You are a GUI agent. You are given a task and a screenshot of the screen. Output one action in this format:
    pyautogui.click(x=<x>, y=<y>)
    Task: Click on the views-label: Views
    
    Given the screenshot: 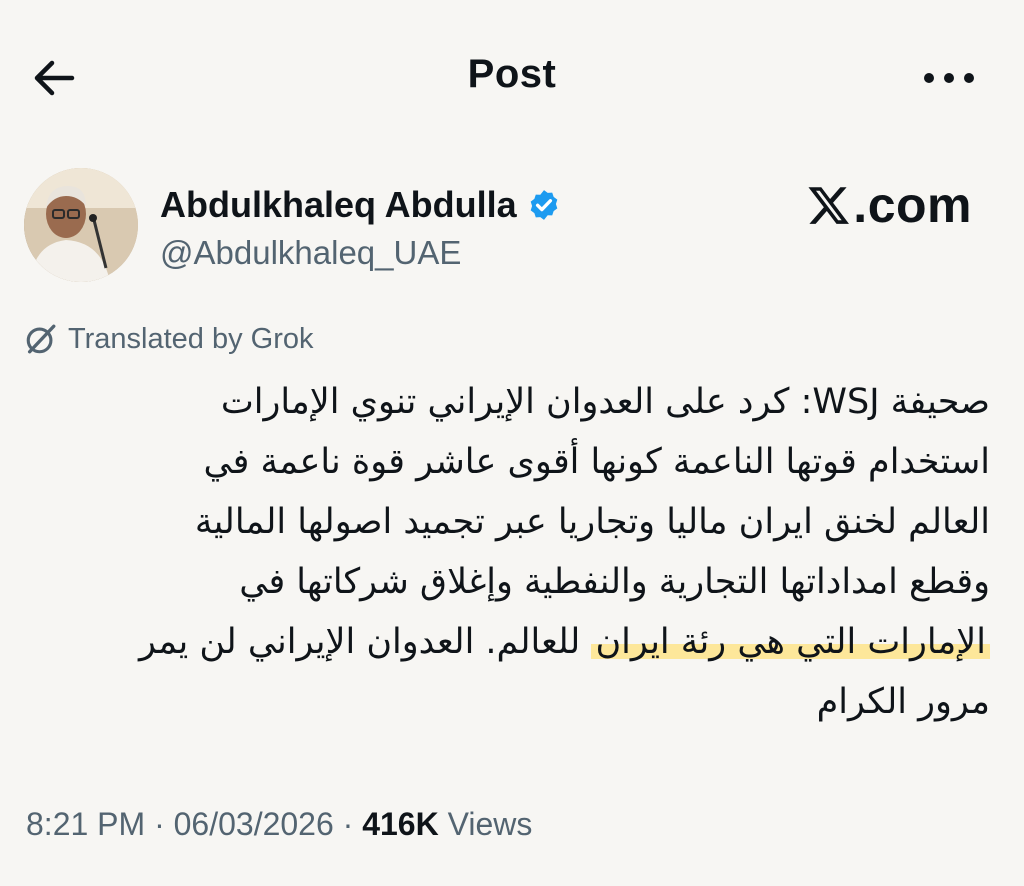 What is the action you would take?
    pyautogui.click(x=490, y=824)
    